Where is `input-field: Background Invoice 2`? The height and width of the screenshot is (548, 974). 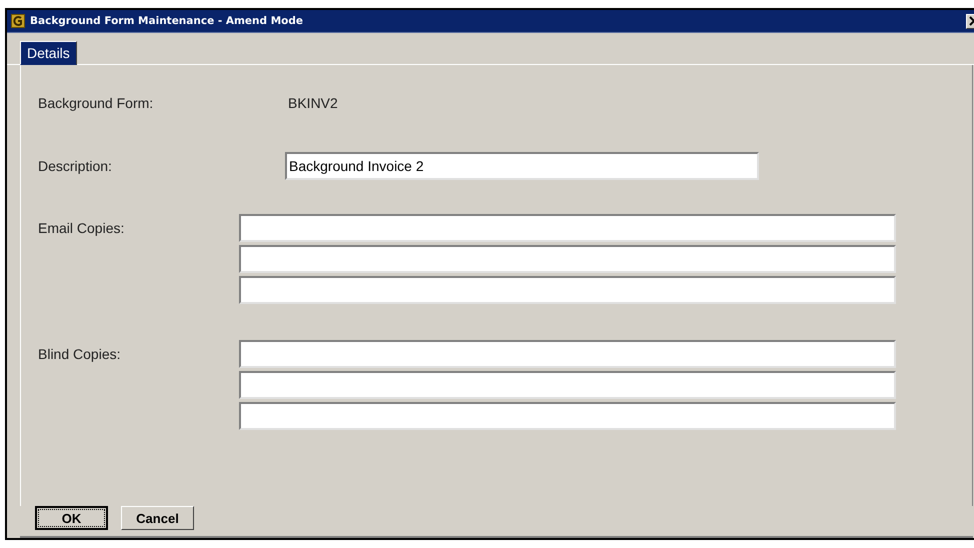
input-field: Background Invoice 2 is located at coordinates (522, 166).